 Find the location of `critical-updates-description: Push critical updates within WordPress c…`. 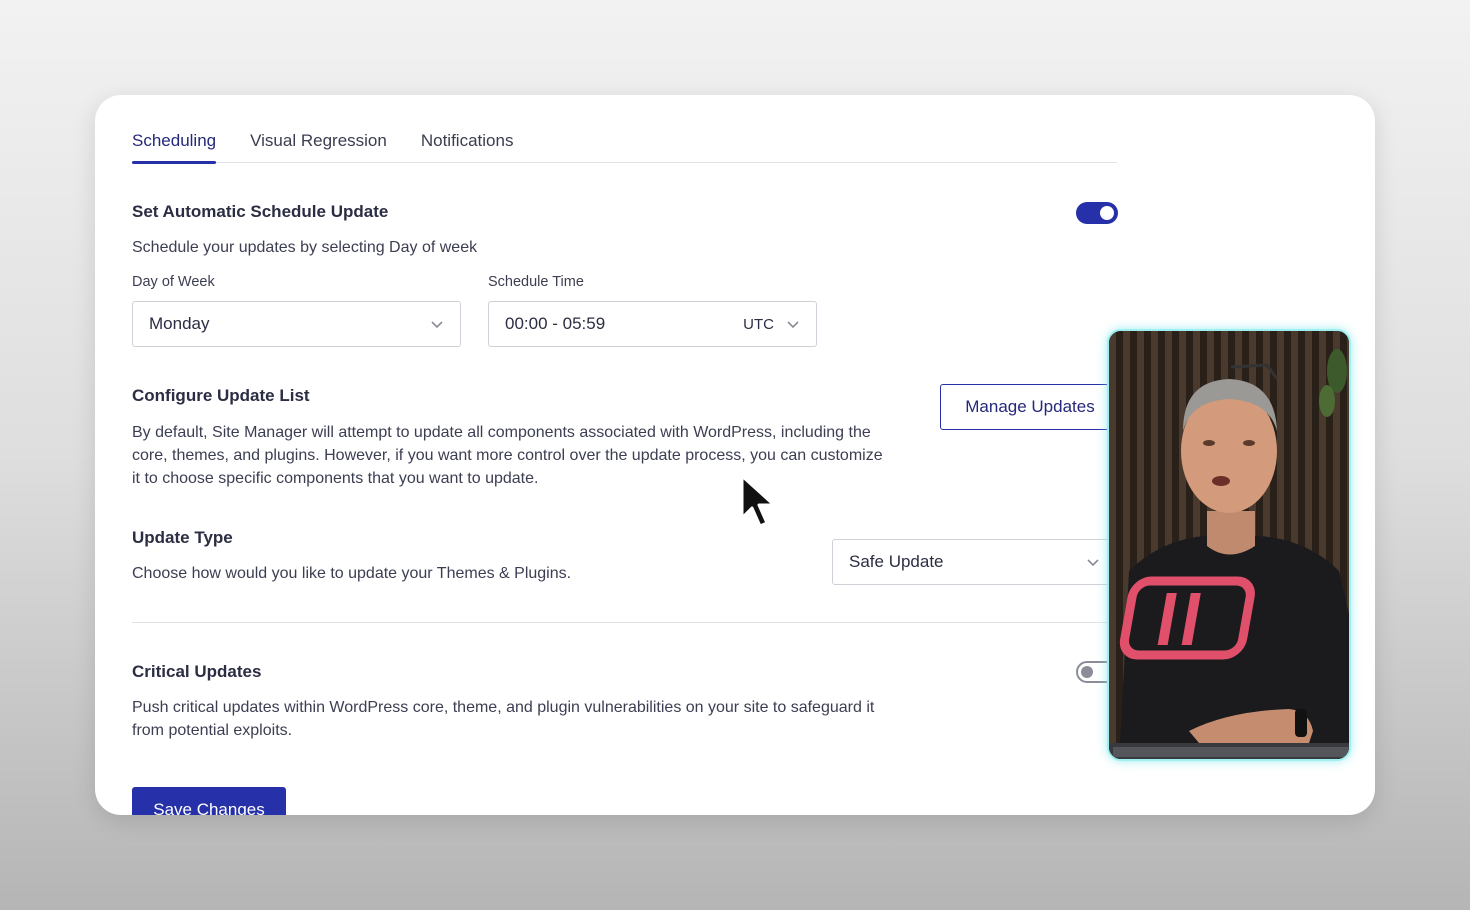

critical-updates-description: Push critical updates within WordPress c… is located at coordinates (503, 719).